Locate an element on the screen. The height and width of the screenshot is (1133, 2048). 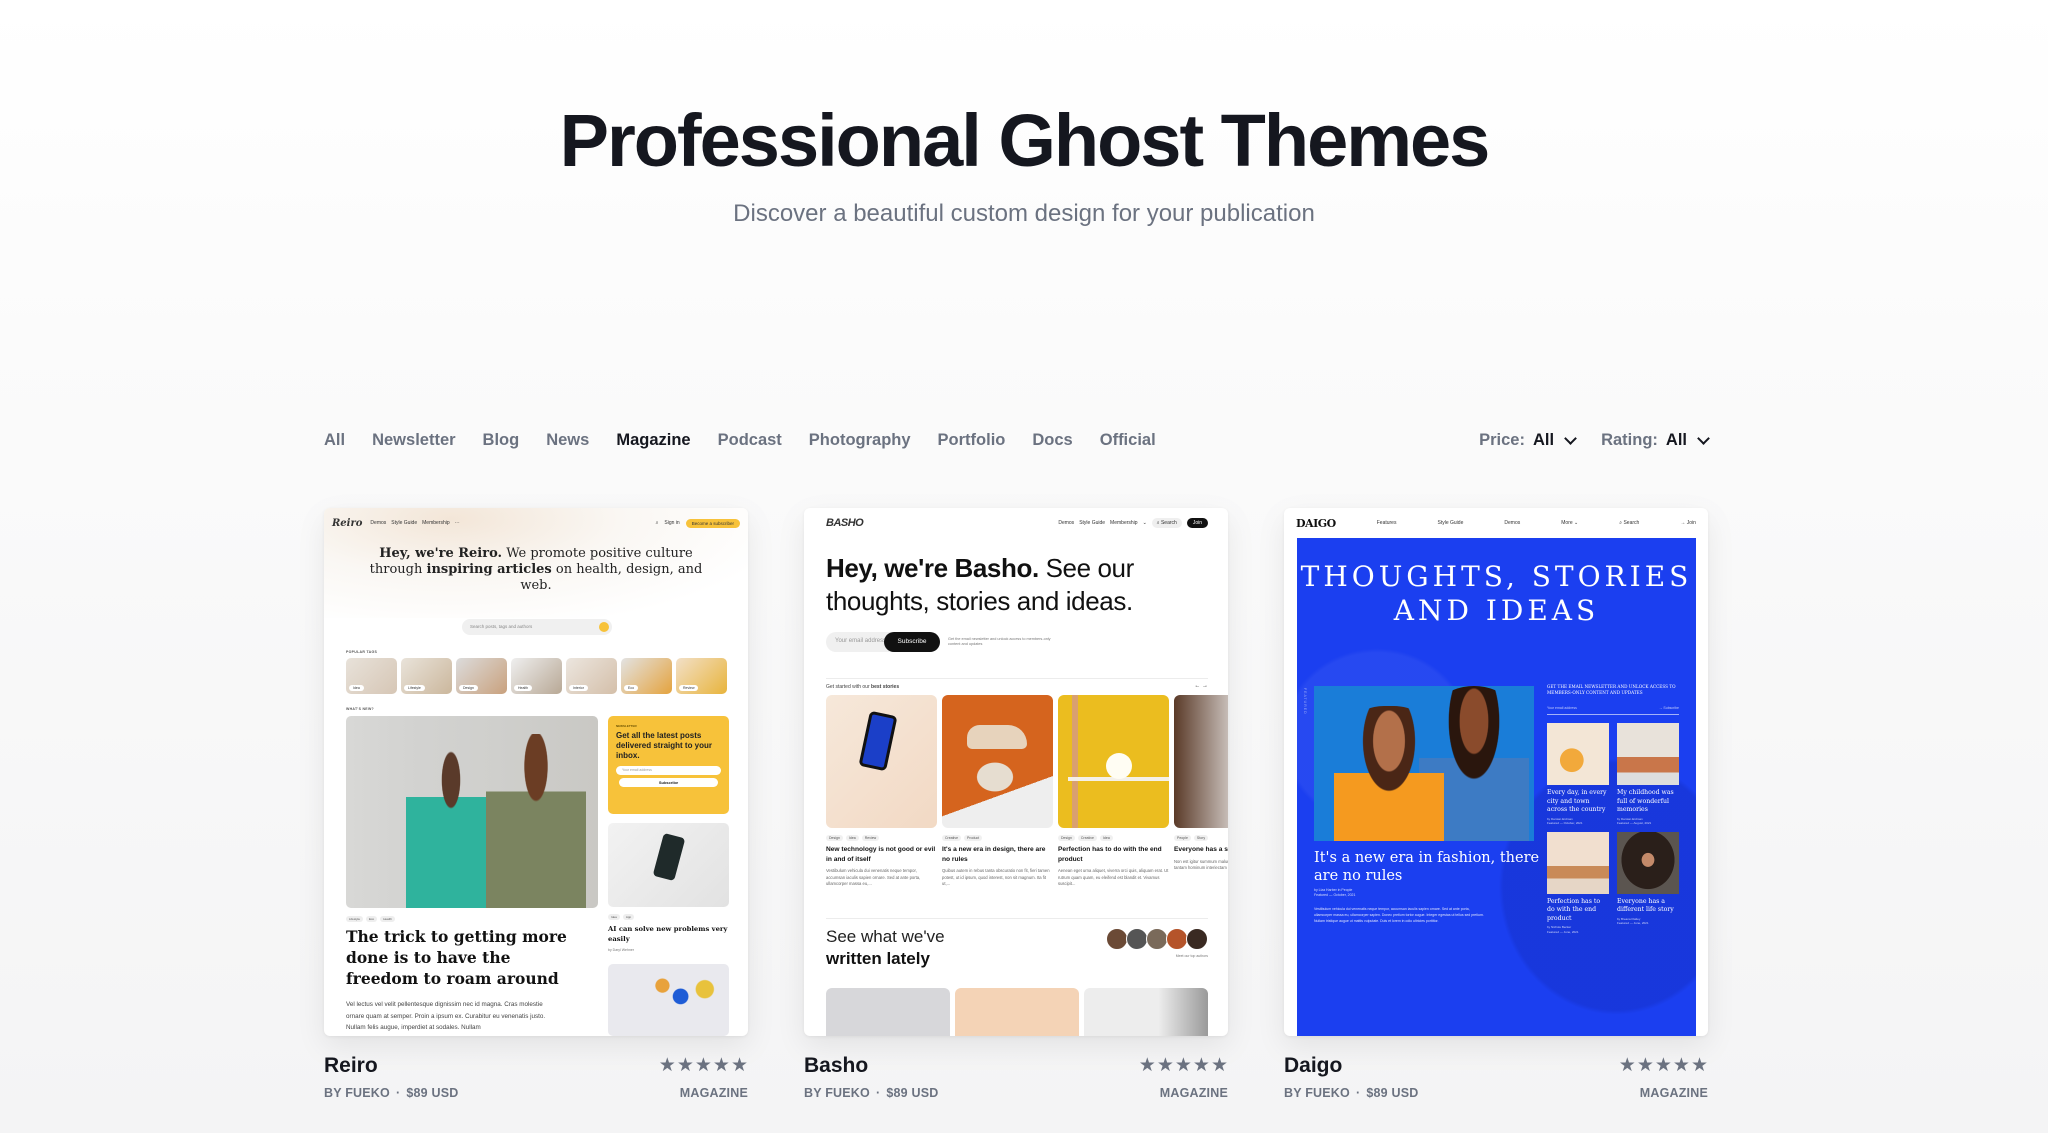
shoe-shape is located at coordinates (997, 737).